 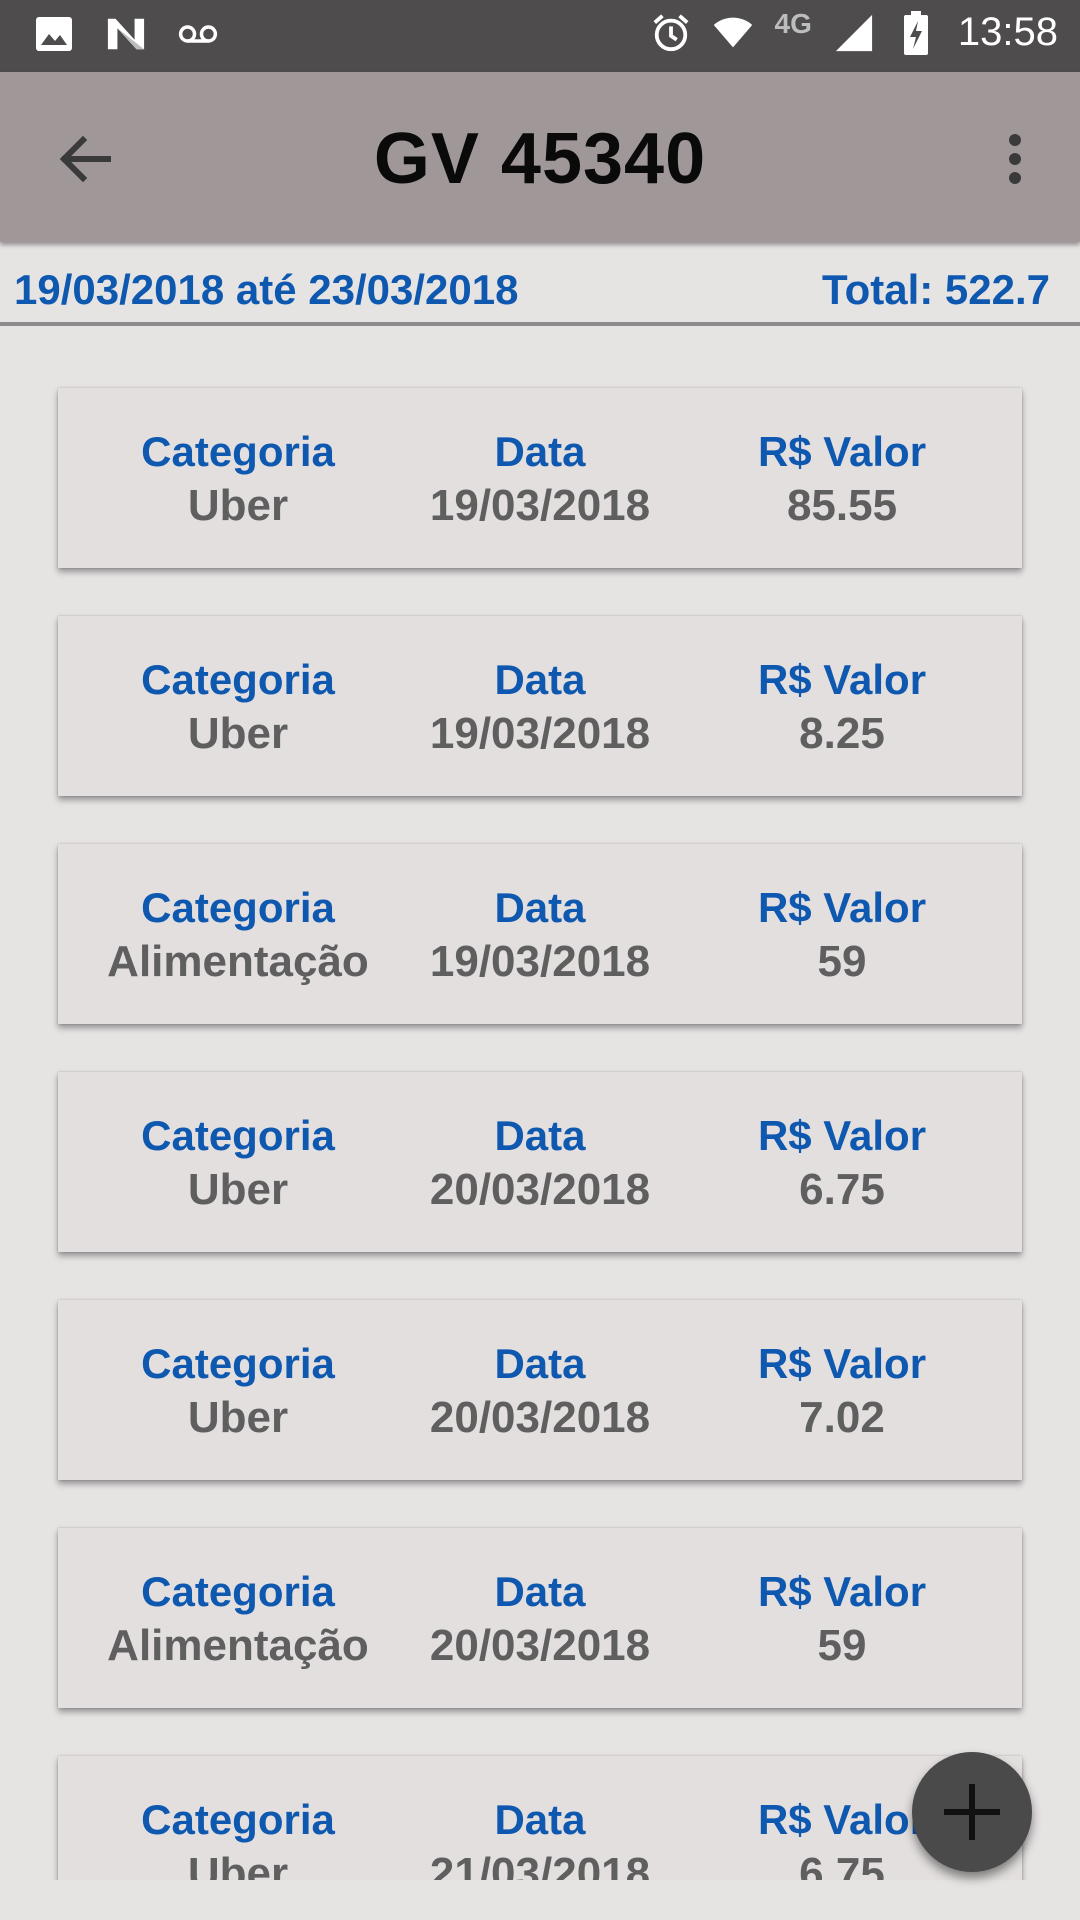 What do you see at coordinates (540, 285) in the screenshot?
I see `period-summary: 19/03/2018 até 23/03/2018 Total: 522.7` at bounding box center [540, 285].